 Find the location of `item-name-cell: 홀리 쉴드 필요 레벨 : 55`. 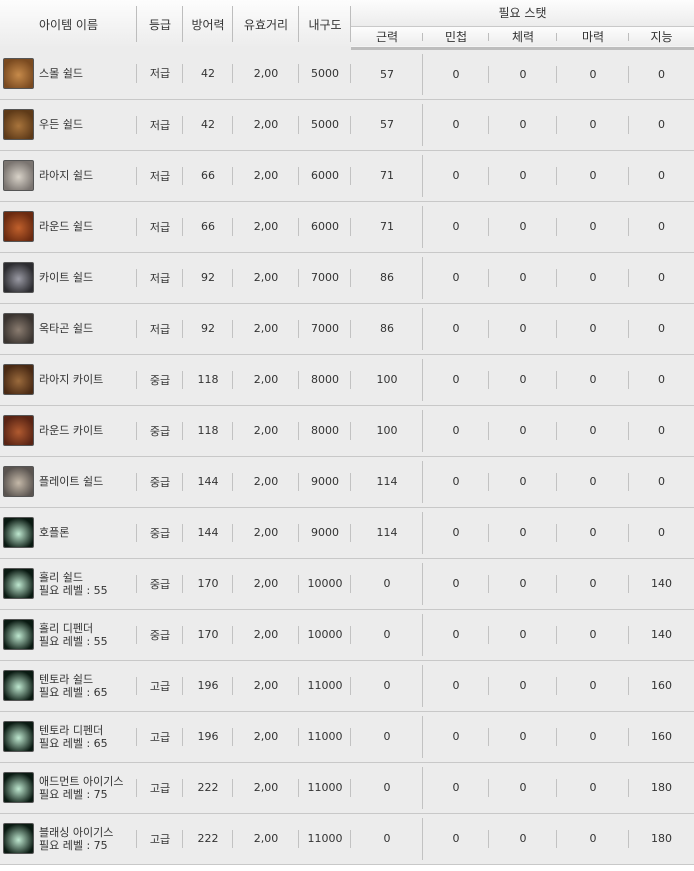

item-name-cell: 홀리 쉴드 필요 레벨 : 55 is located at coordinates (68, 584).